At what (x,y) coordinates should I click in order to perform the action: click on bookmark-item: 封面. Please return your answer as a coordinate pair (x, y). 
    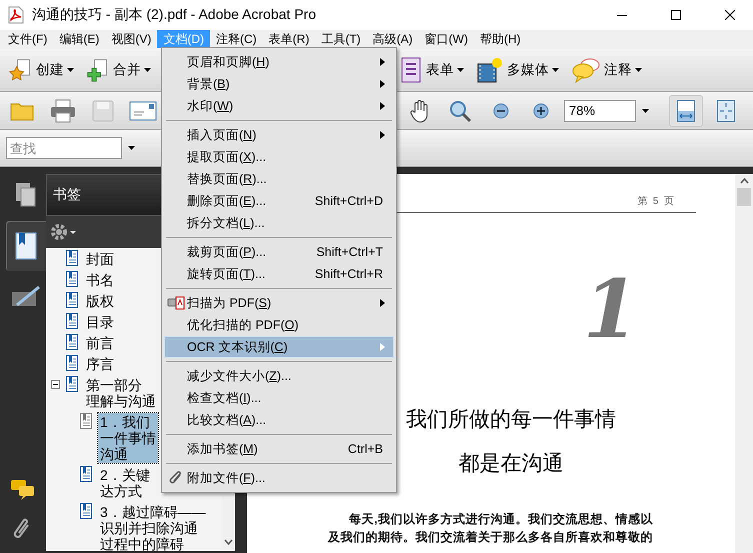
    Looking at the image, I should click on (100, 259).